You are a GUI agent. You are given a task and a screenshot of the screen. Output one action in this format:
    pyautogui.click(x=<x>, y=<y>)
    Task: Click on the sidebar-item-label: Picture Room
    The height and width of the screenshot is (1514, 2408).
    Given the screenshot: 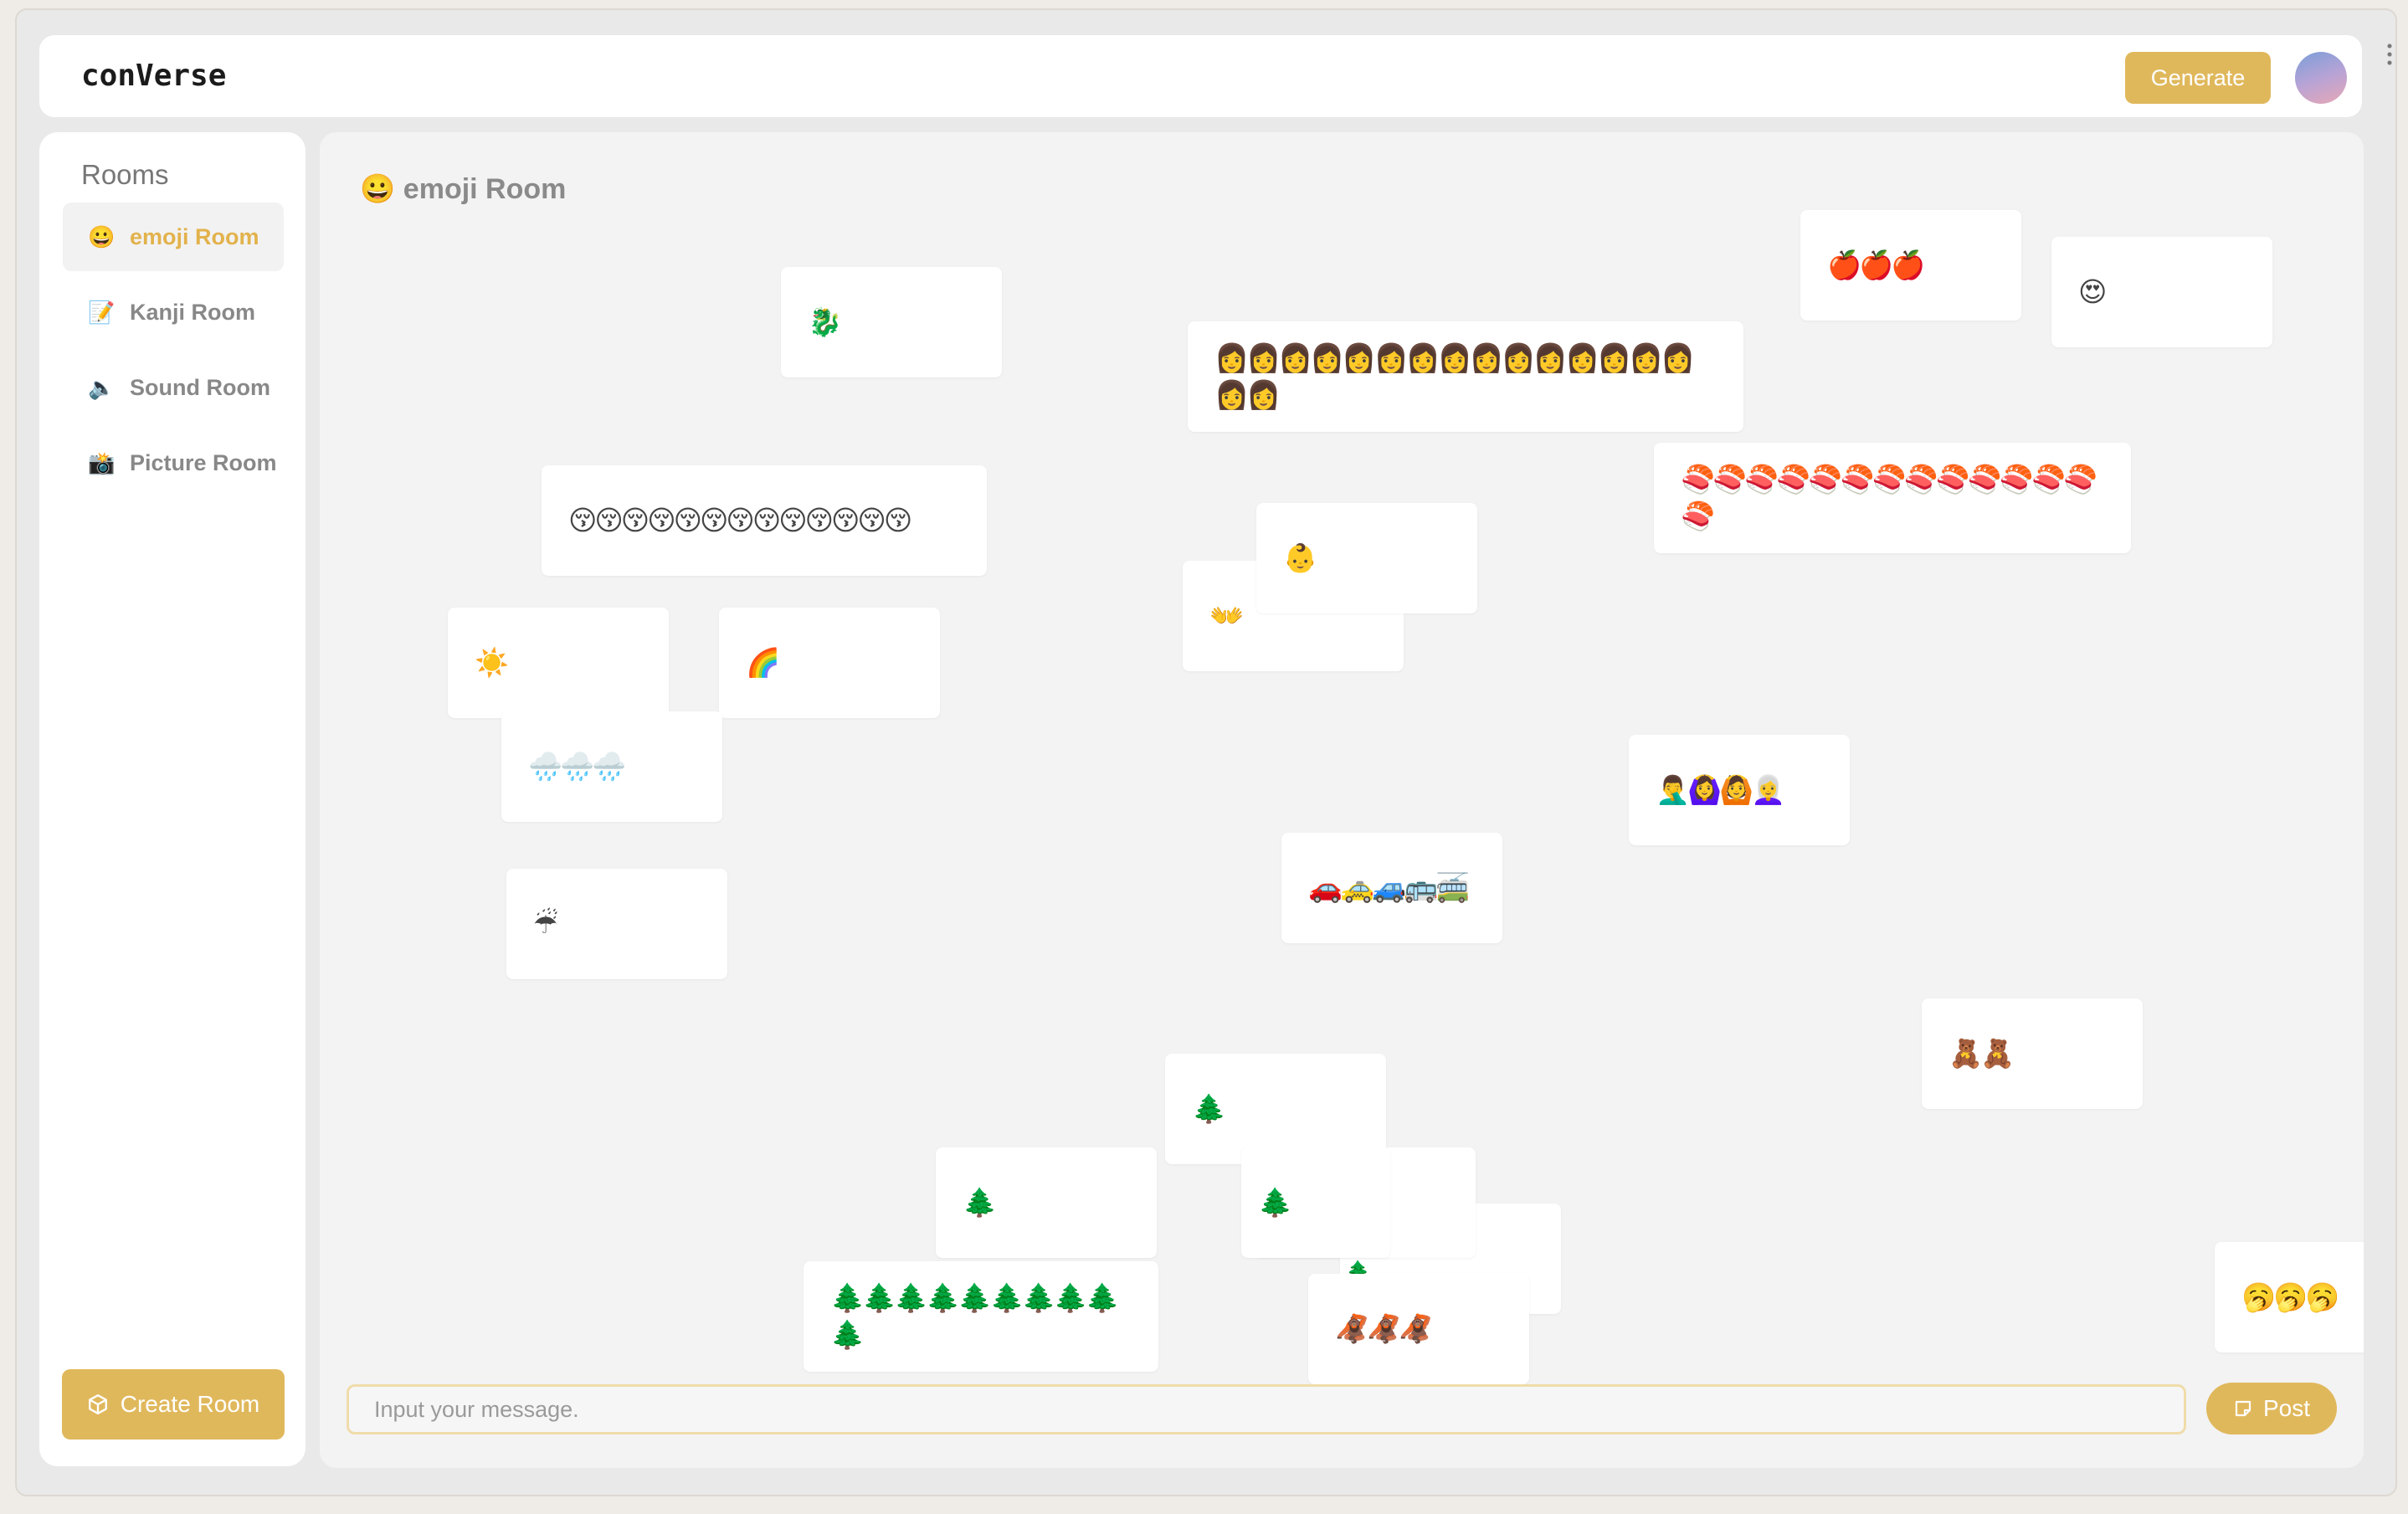 What is the action you would take?
    pyautogui.click(x=203, y=462)
    